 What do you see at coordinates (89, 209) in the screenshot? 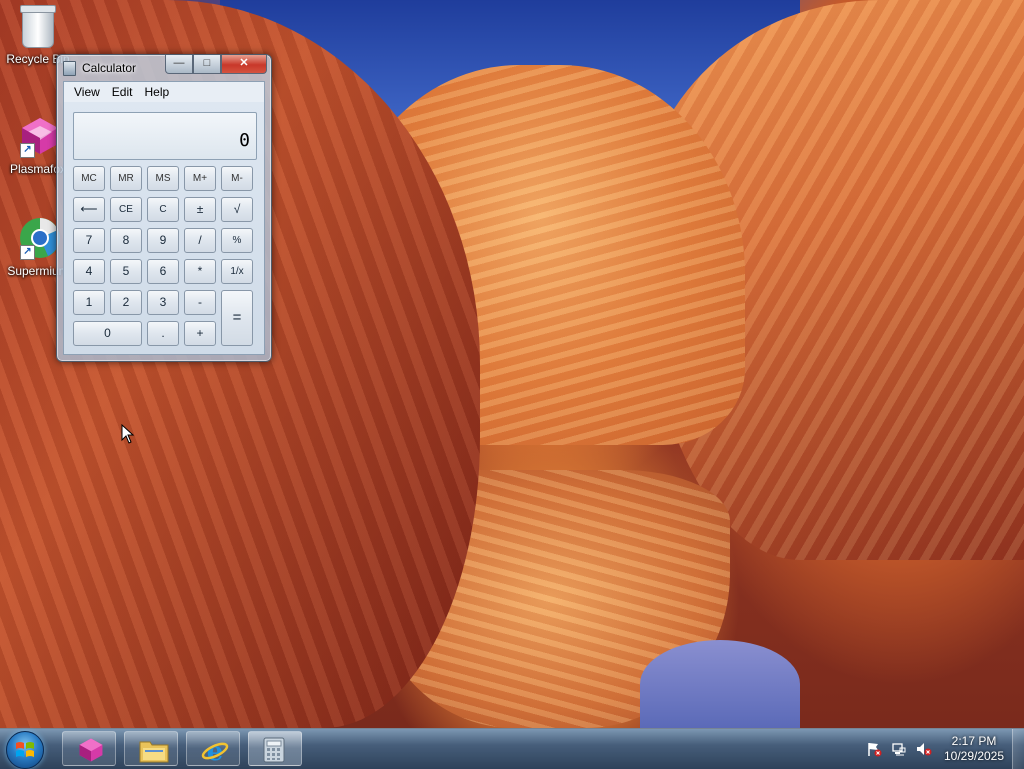
I see `backspace-button: ⟵` at bounding box center [89, 209].